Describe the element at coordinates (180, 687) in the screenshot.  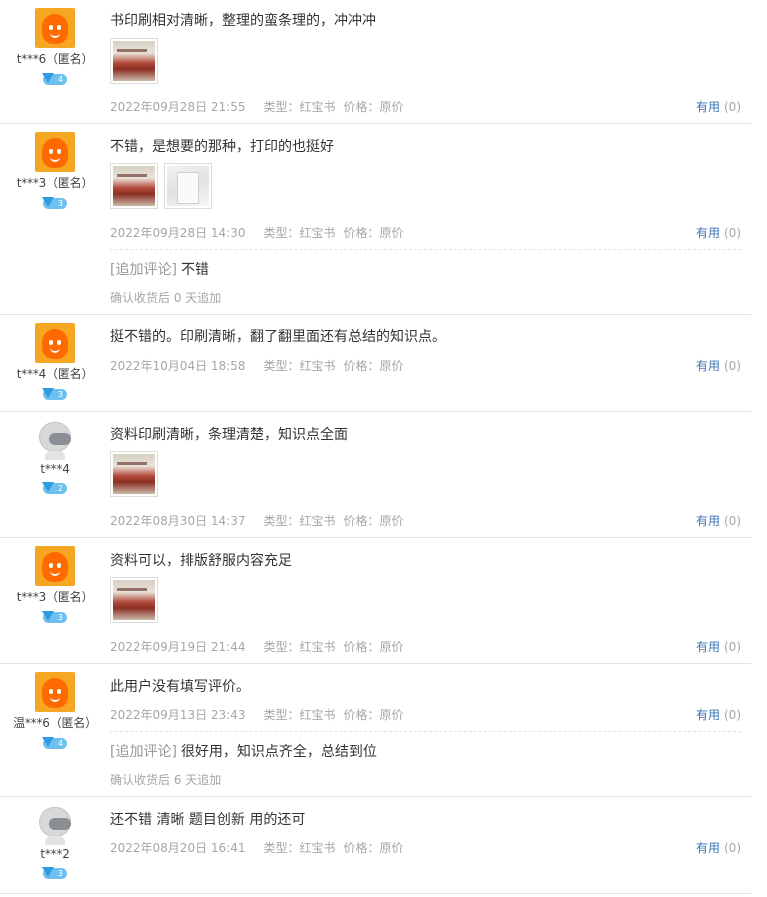
I see `review-text: 此用户没有填写评价。` at that location.